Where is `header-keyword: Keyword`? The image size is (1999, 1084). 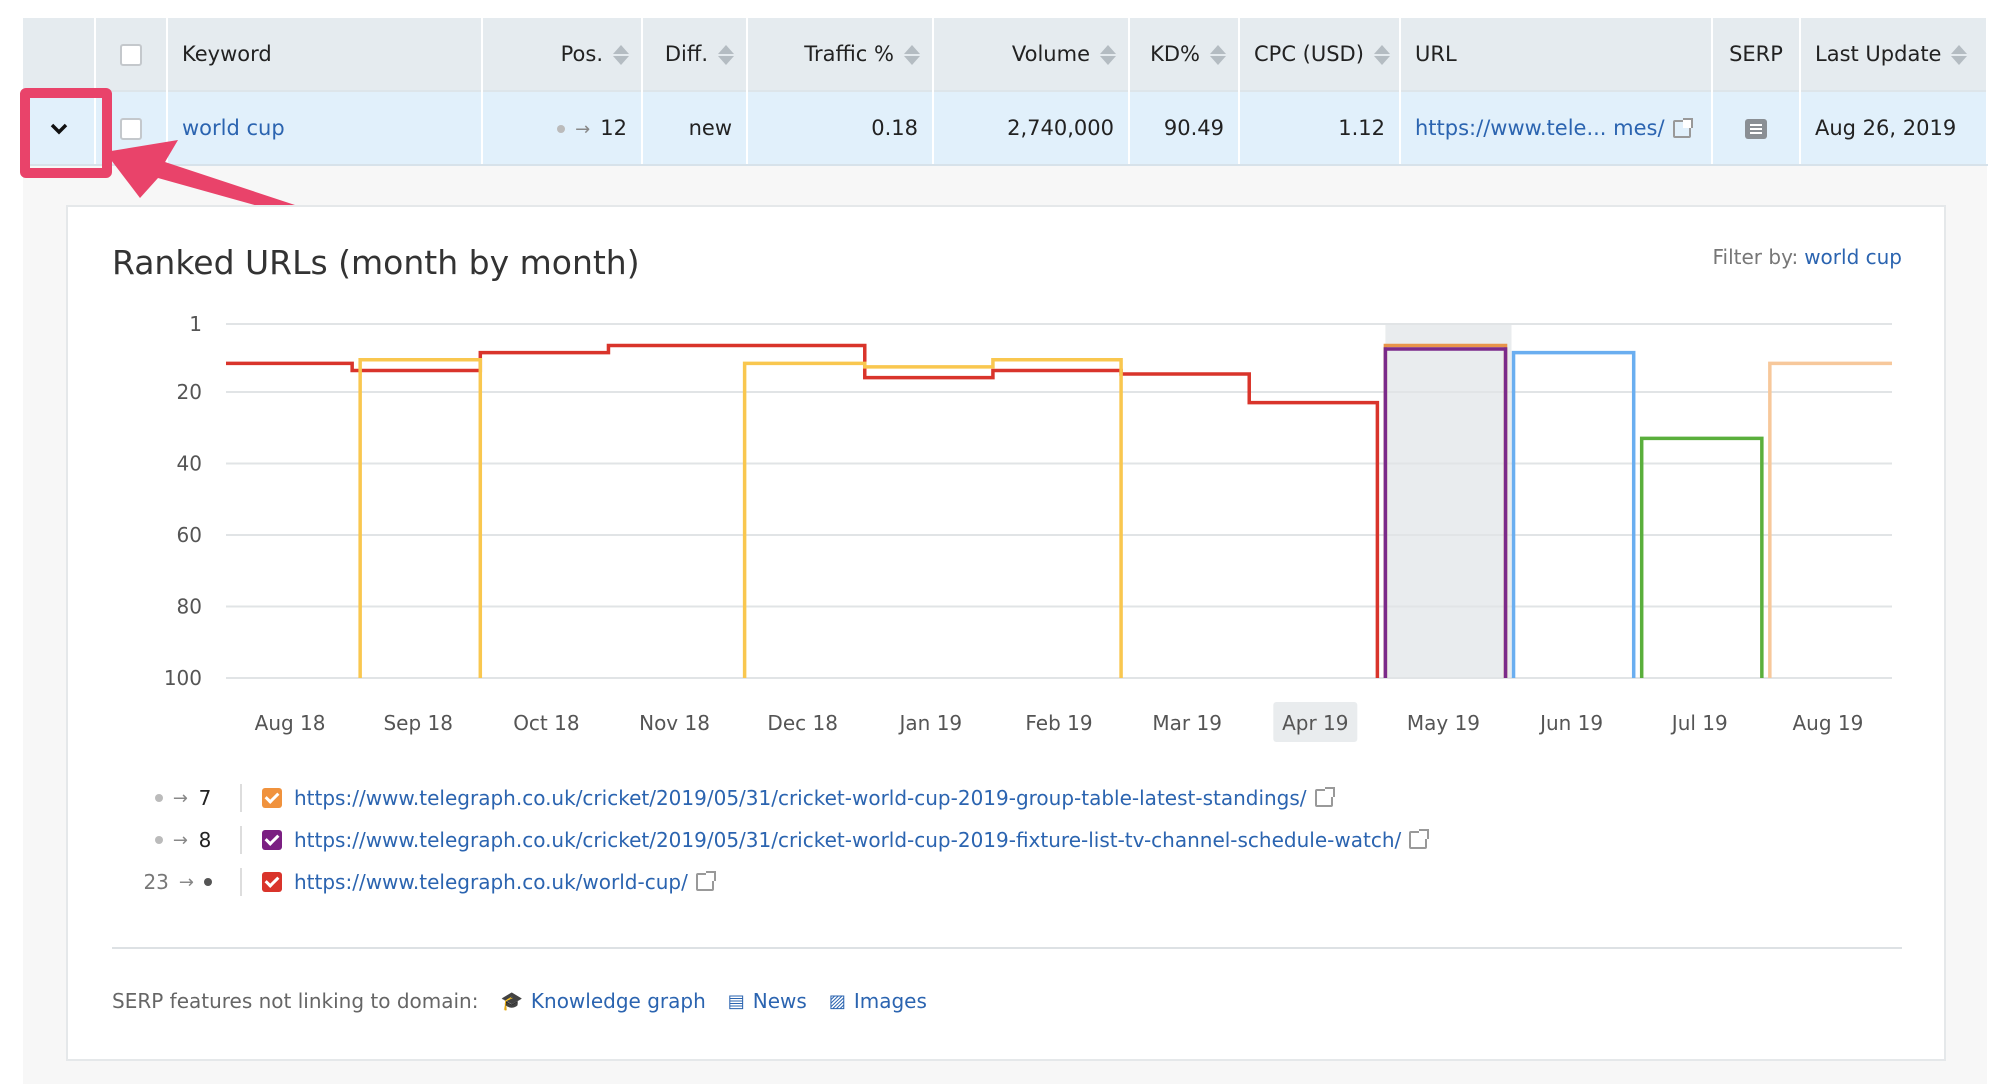
header-keyword: Keyword is located at coordinates (325, 54).